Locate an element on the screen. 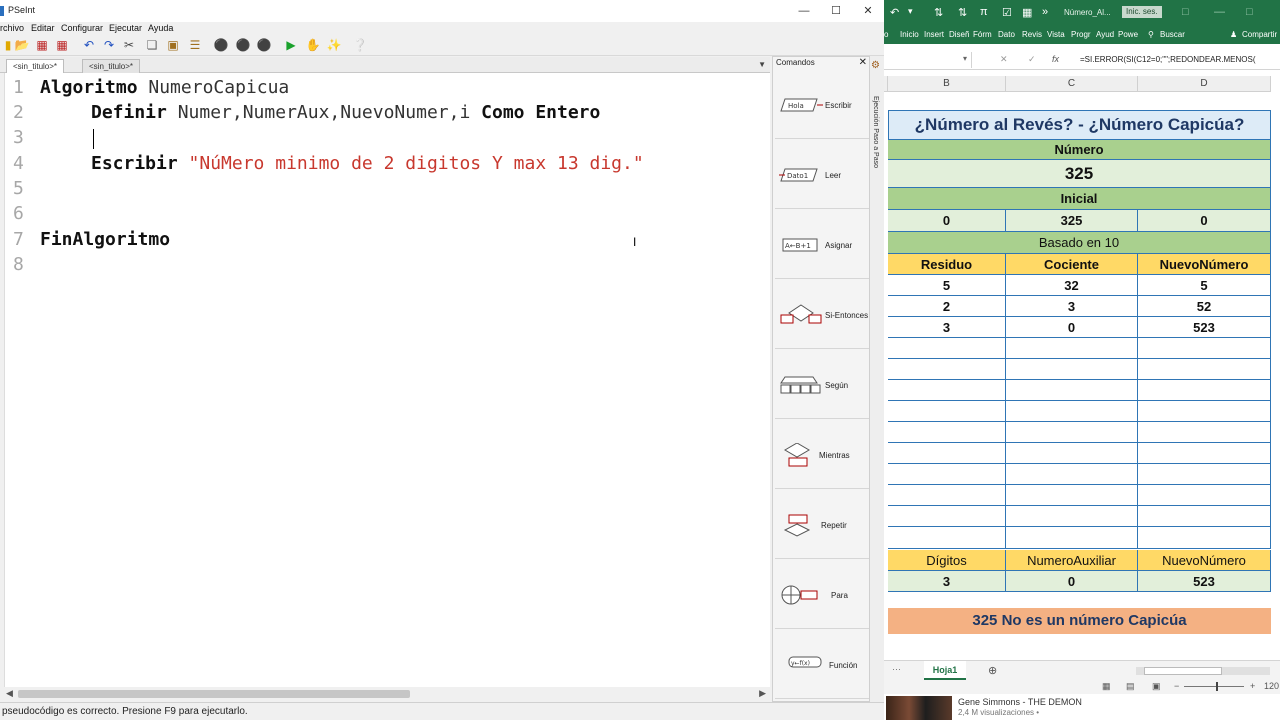  command-repetir: Repetir is located at coordinates (822, 525).